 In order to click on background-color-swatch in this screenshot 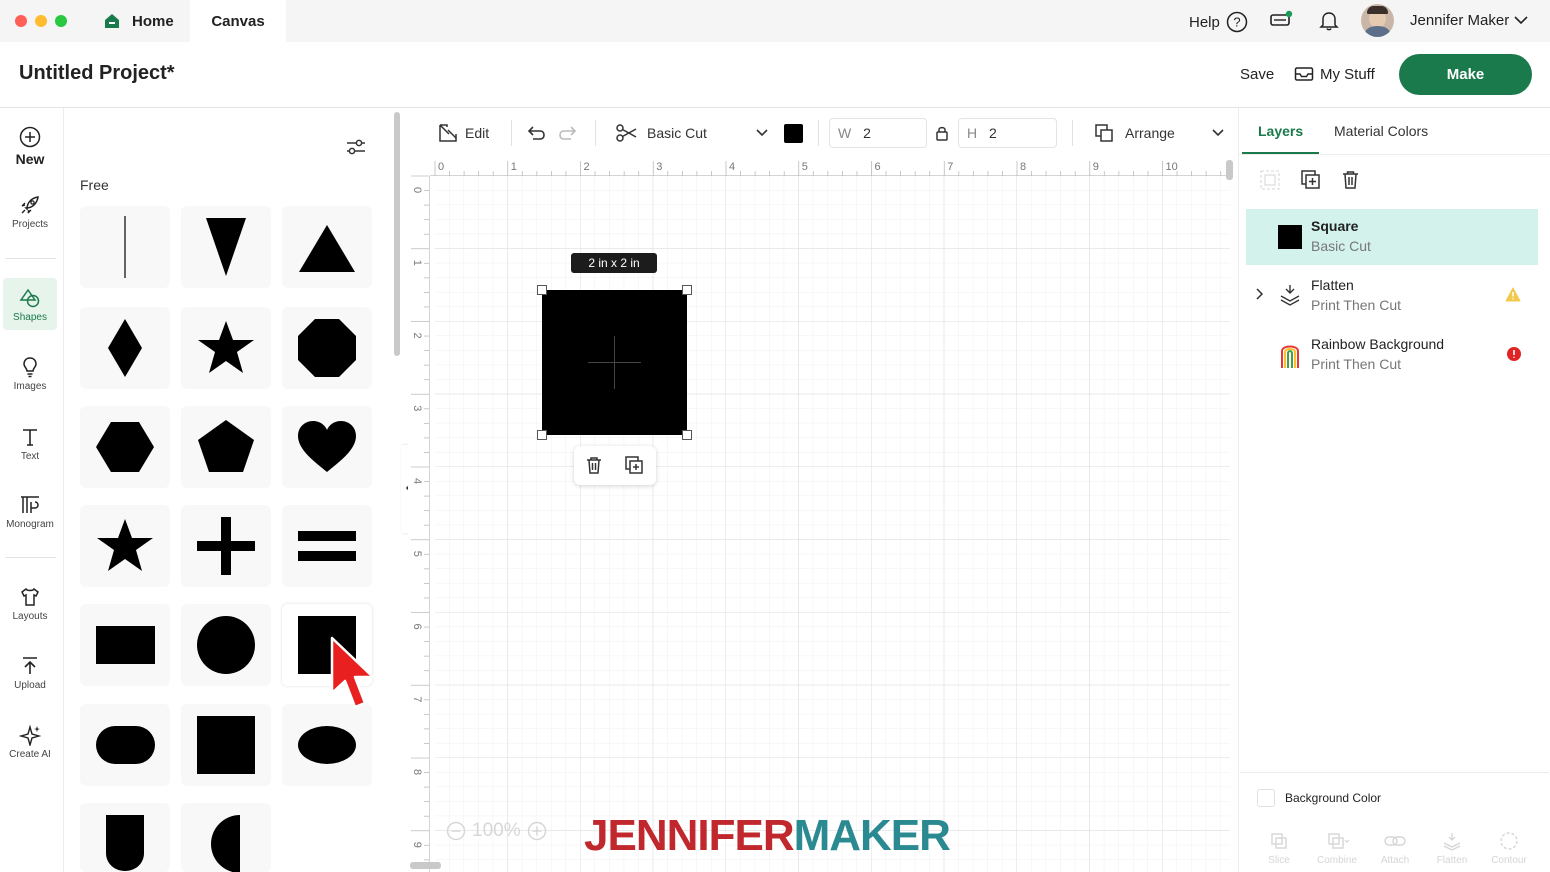, I will do `click(1266, 798)`.